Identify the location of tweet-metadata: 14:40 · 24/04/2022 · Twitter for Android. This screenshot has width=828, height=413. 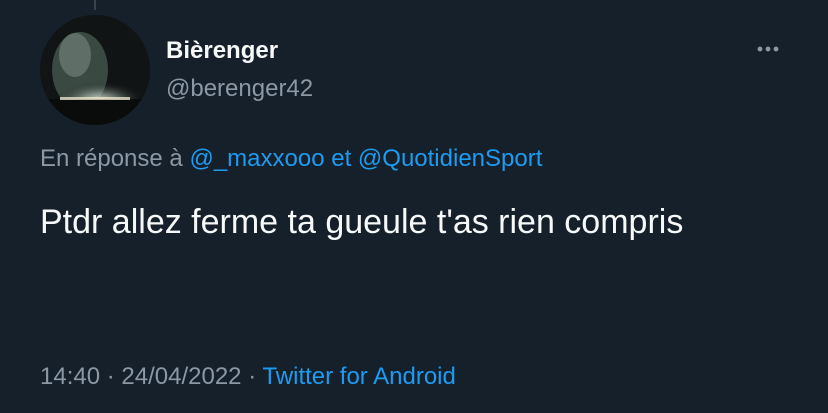
(248, 377).